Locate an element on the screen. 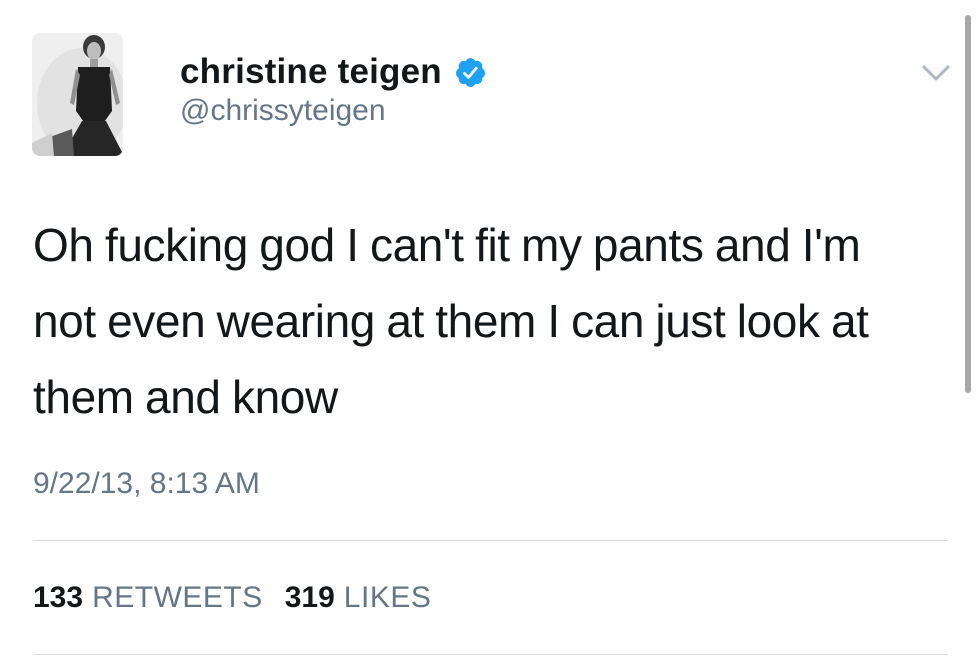  author-handle: @chrissyteigen is located at coordinates (283, 111).